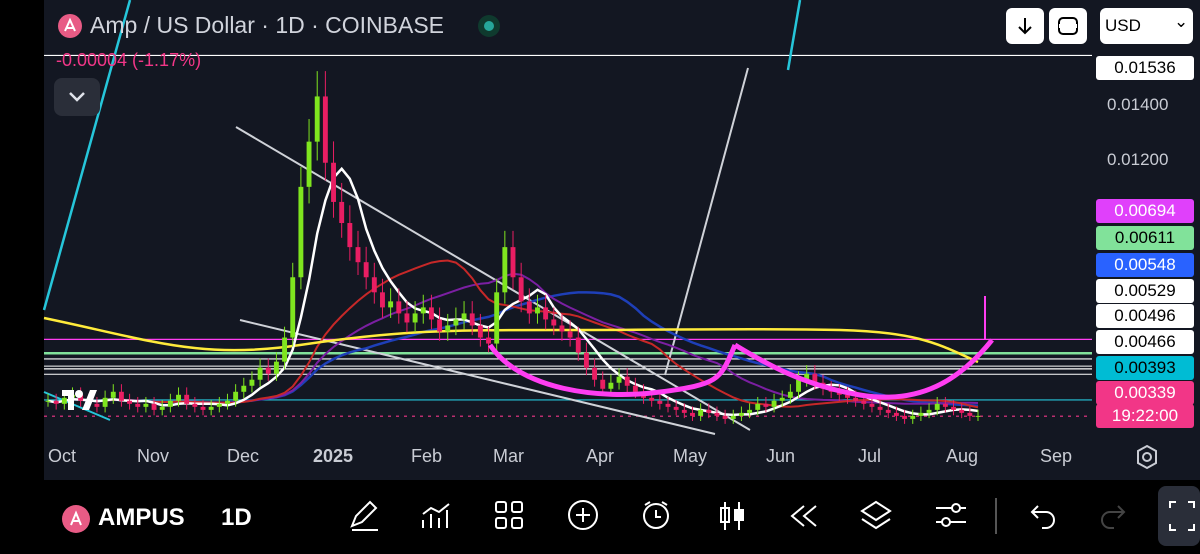 Image resolution: width=1200 pixels, height=554 pixels. What do you see at coordinates (508, 456) in the screenshot?
I see `time-axis-label: Mar` at bounding box center [508, 456].